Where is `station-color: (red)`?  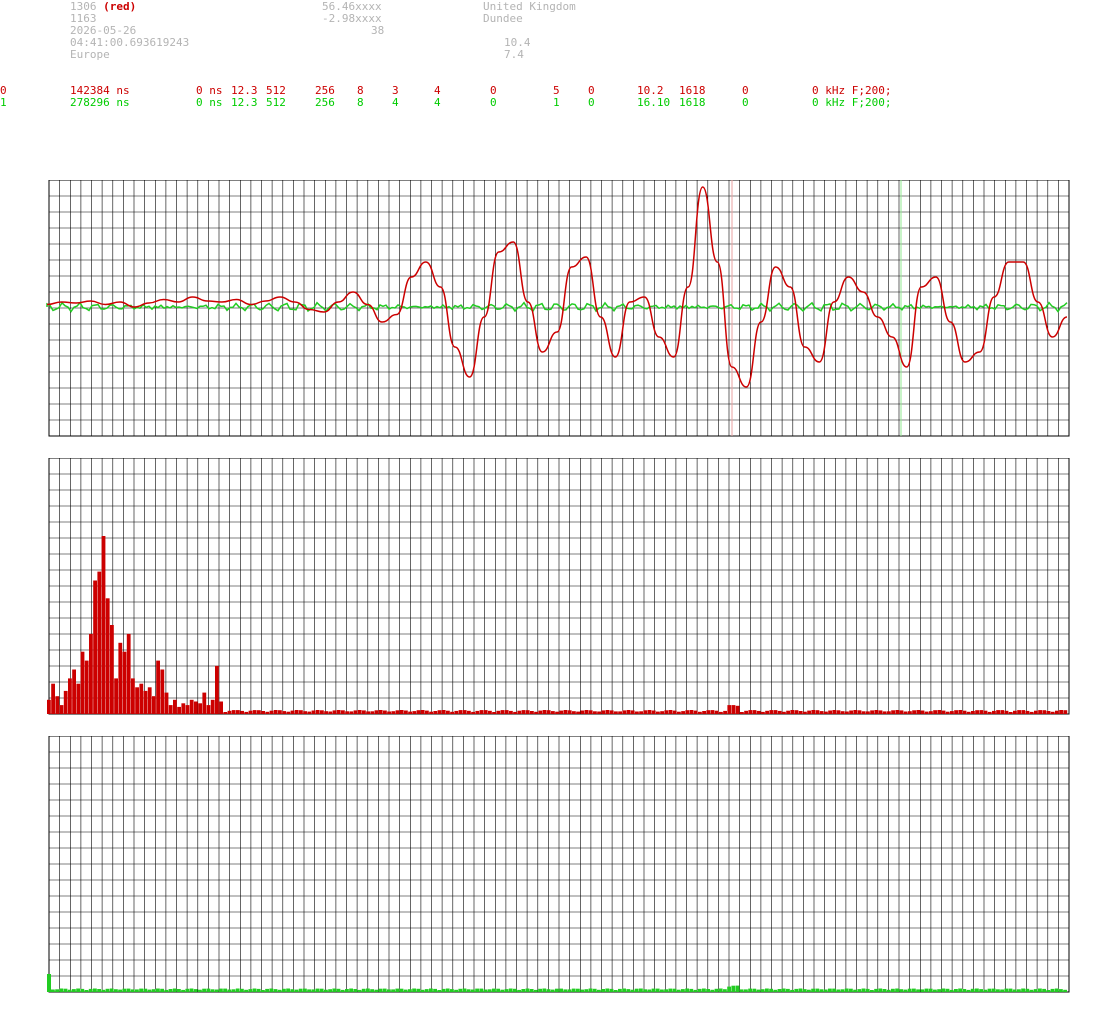
station-color: (red) is located at coordinates (120, 6).